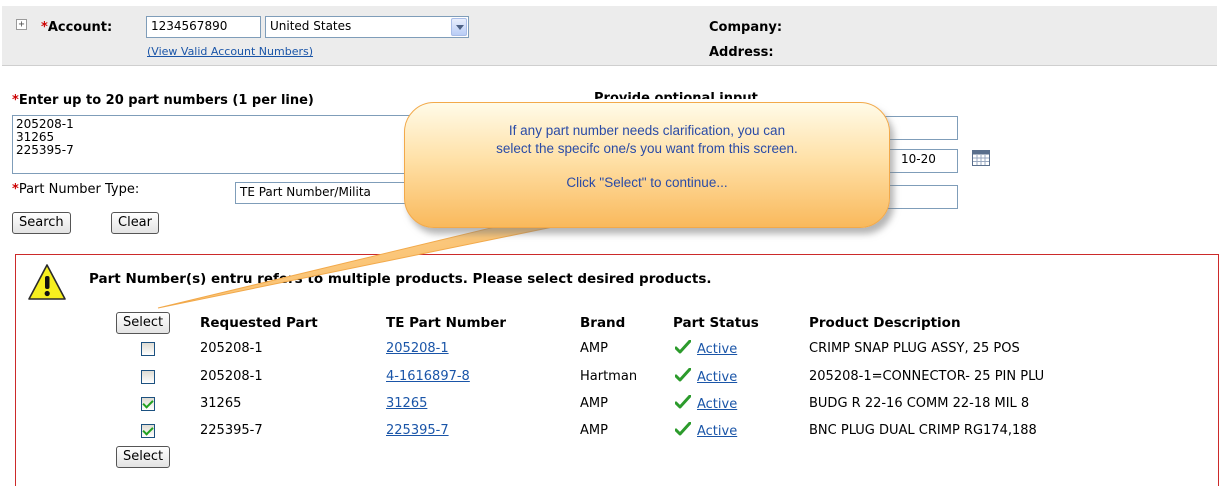 This screenshot has width=1219, height=486. Describe the element at coordinates (143, 457) in the screenshot. I see `select-button-bottom: Select` at that location.